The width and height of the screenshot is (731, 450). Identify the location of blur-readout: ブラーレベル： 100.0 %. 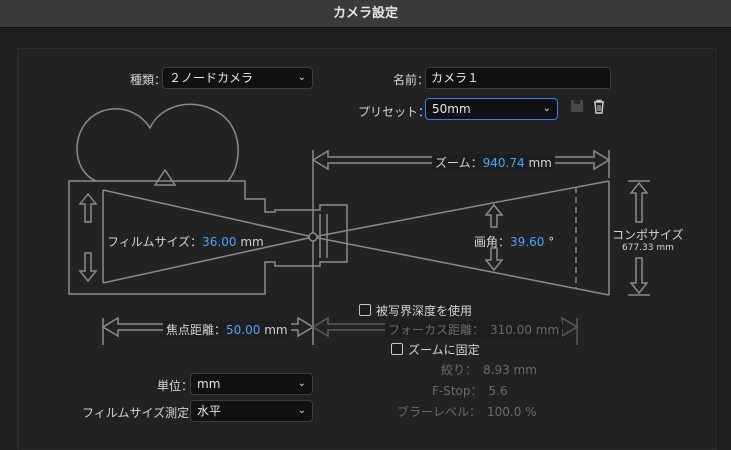
(467, 412).